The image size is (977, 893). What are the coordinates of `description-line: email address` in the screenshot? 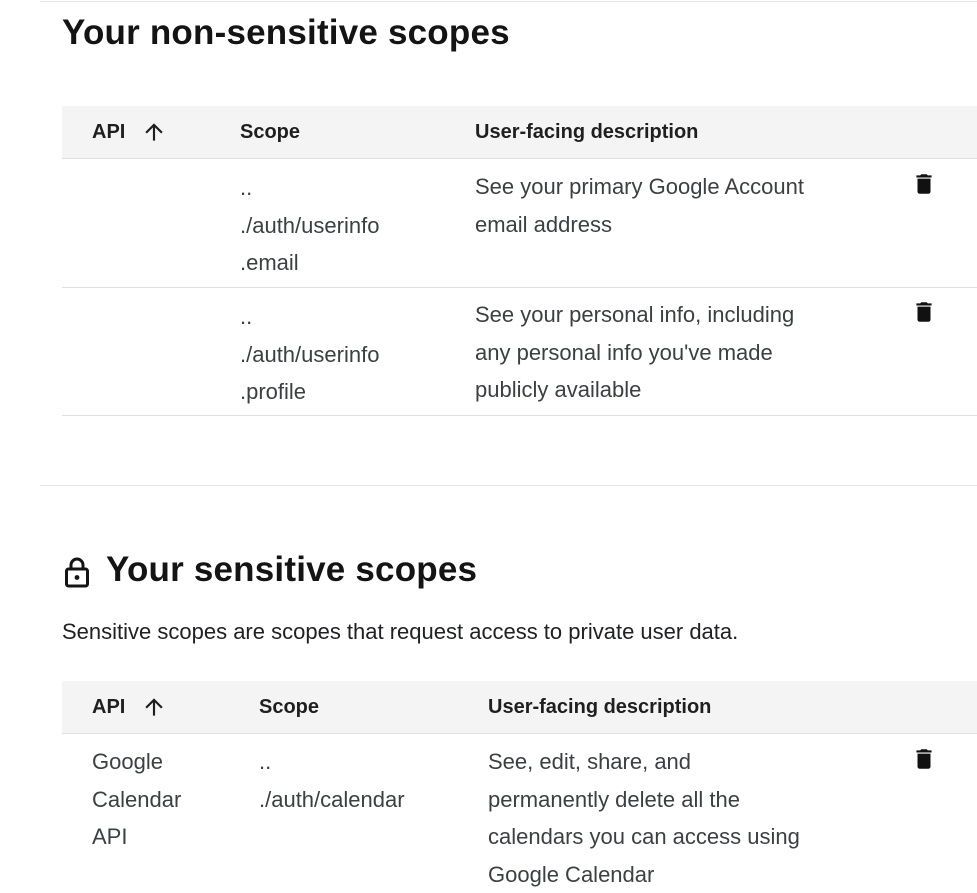 It's located at (543, 224).